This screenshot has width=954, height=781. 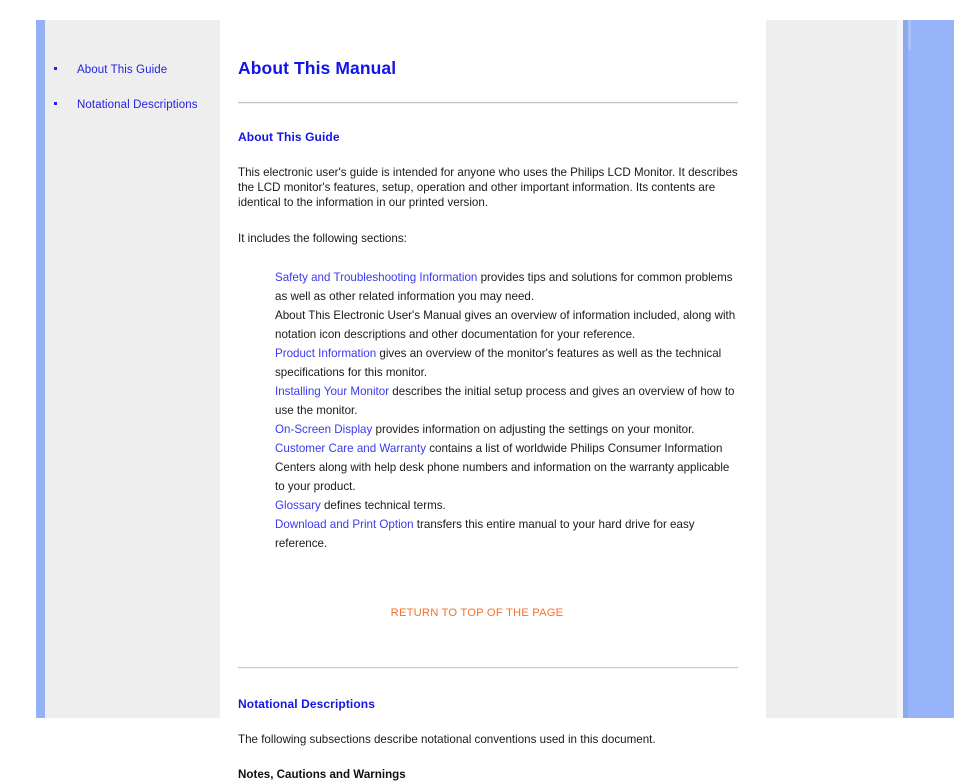 What do you see at coordinates (322, 238) in the screenshot?
I see `includes-label: It includes the following sections:` at bounding box center [322, 238].